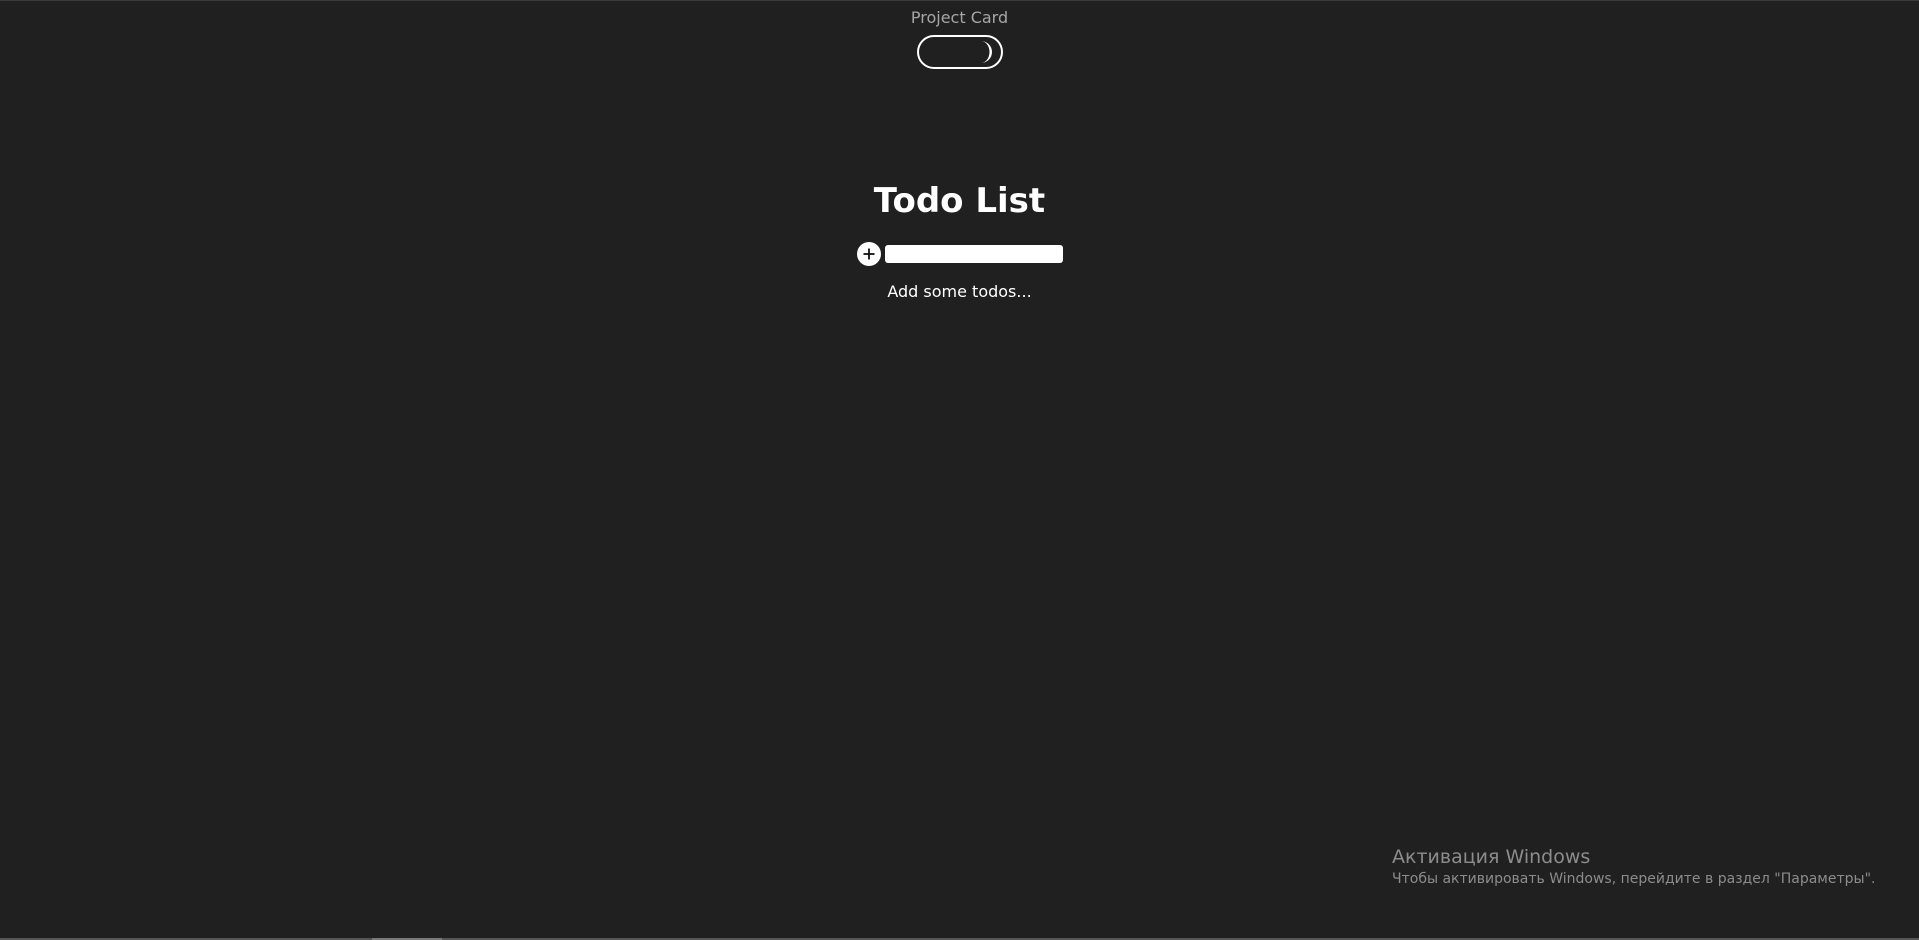  I want to click on add-todo-button, so click(869, 254).